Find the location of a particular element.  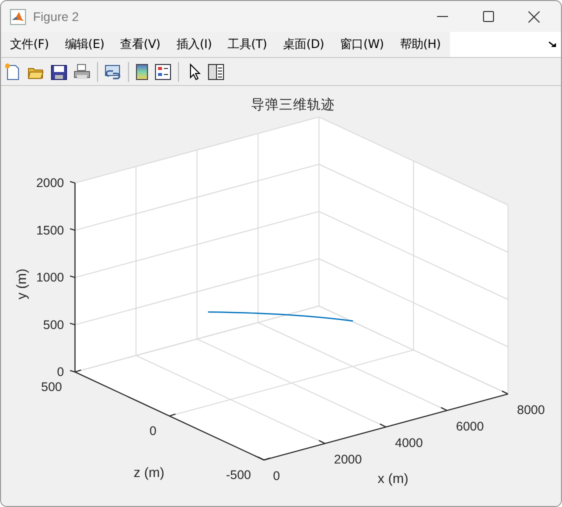

window-title: Figure 2 is located at coordinates (56, 17).